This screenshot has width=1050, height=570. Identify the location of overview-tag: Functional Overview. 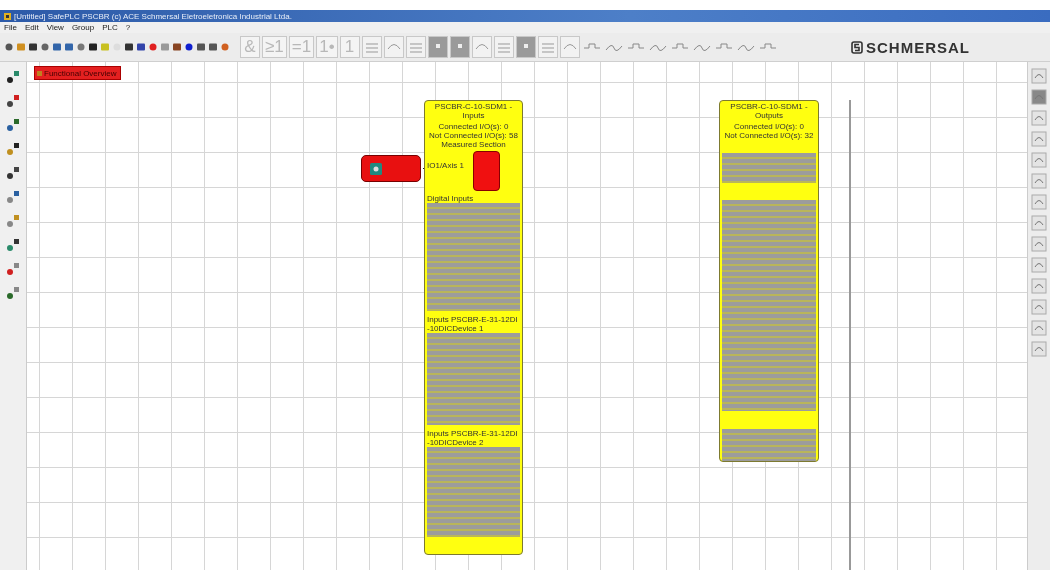
(78, 73).